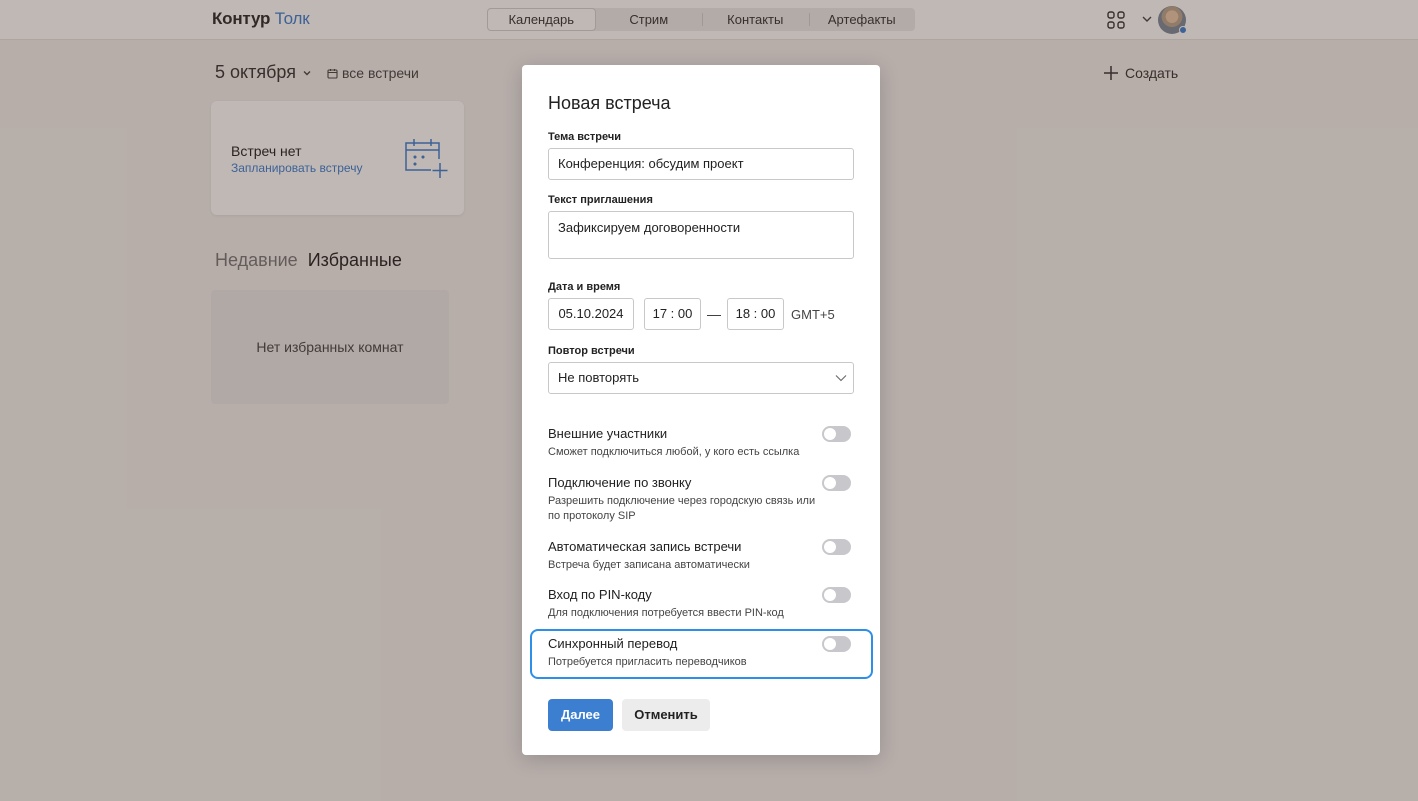 The width and height of the screenshot is (1418, 801). I want to click on simultaneous-translation-toggle, so click(836, 644).